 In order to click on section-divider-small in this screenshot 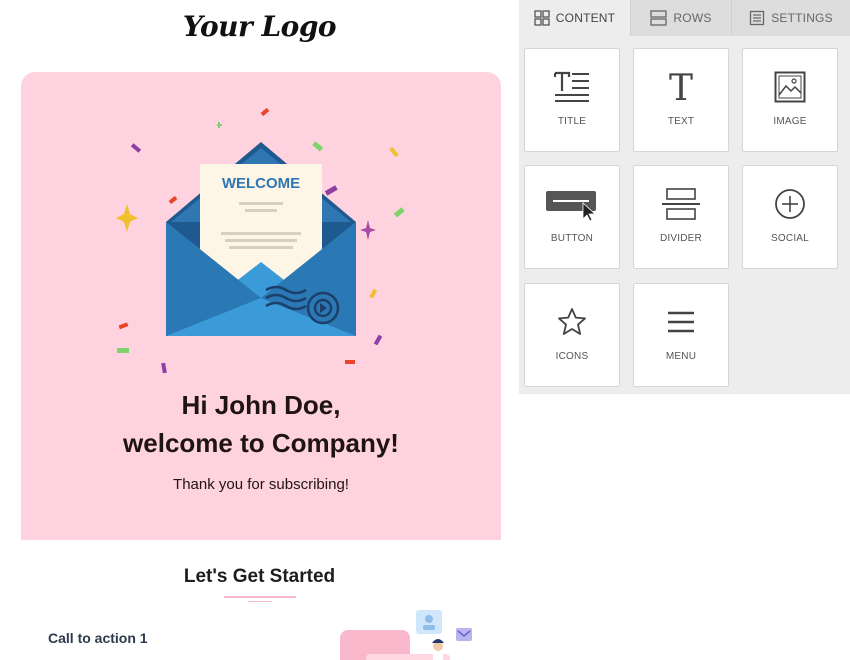, I will do `click(260, 601)`.